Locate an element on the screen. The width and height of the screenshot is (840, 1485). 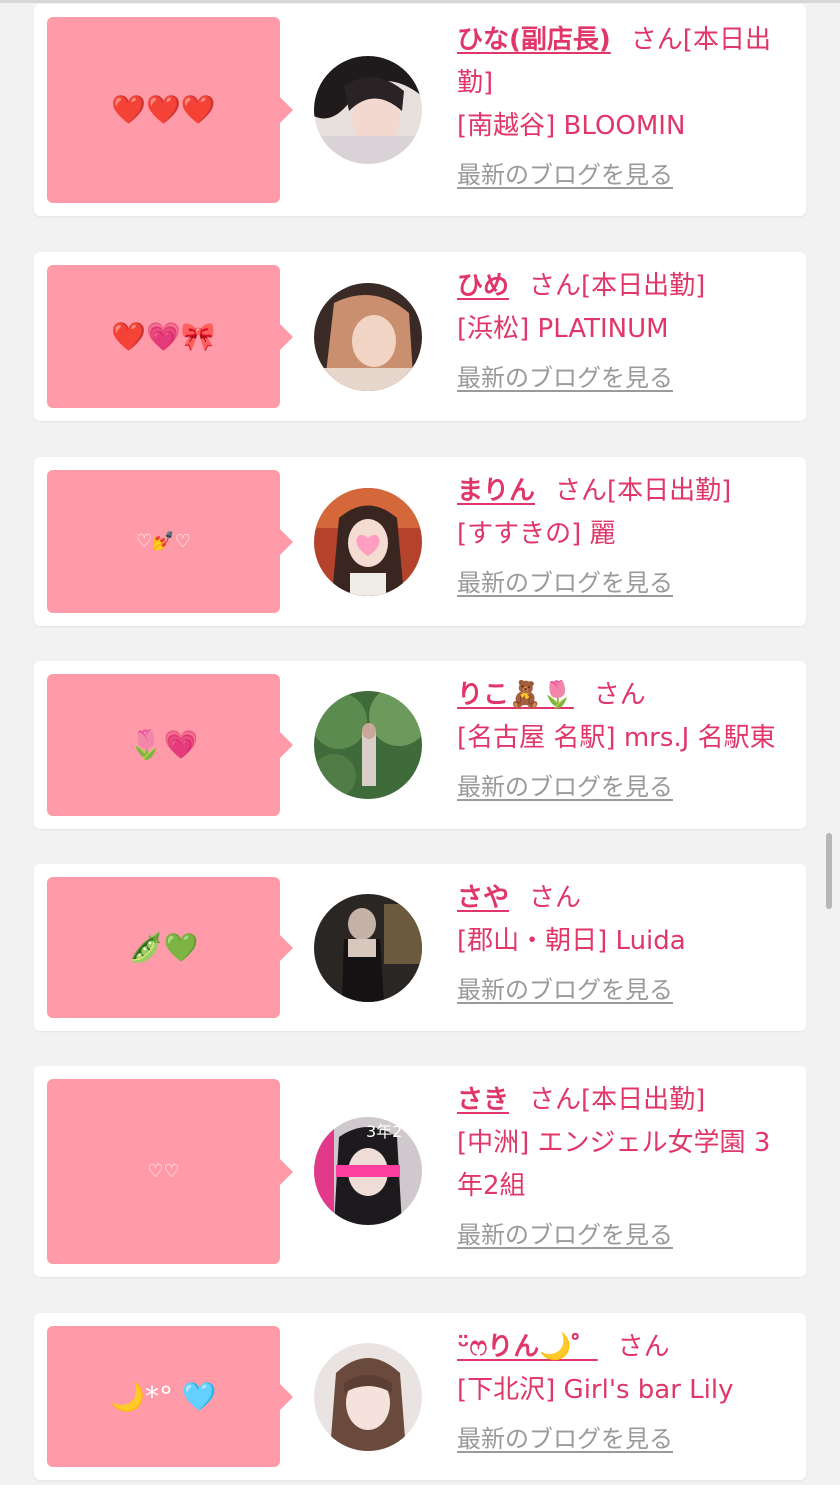
poster-text: 3年2 is located at coordinates (384, 1131).